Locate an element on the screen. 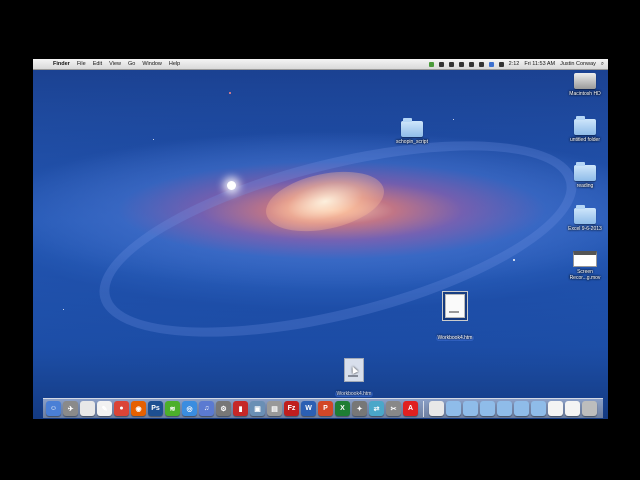 This screenshot has width=640, height=480. desktop-icon-workbook: Workbook4.htm is located at coordinates (455, 317).